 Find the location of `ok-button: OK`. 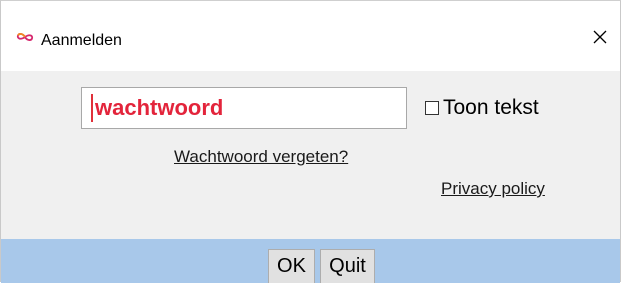

ok-button: OK is located at coordinates (291, 266).